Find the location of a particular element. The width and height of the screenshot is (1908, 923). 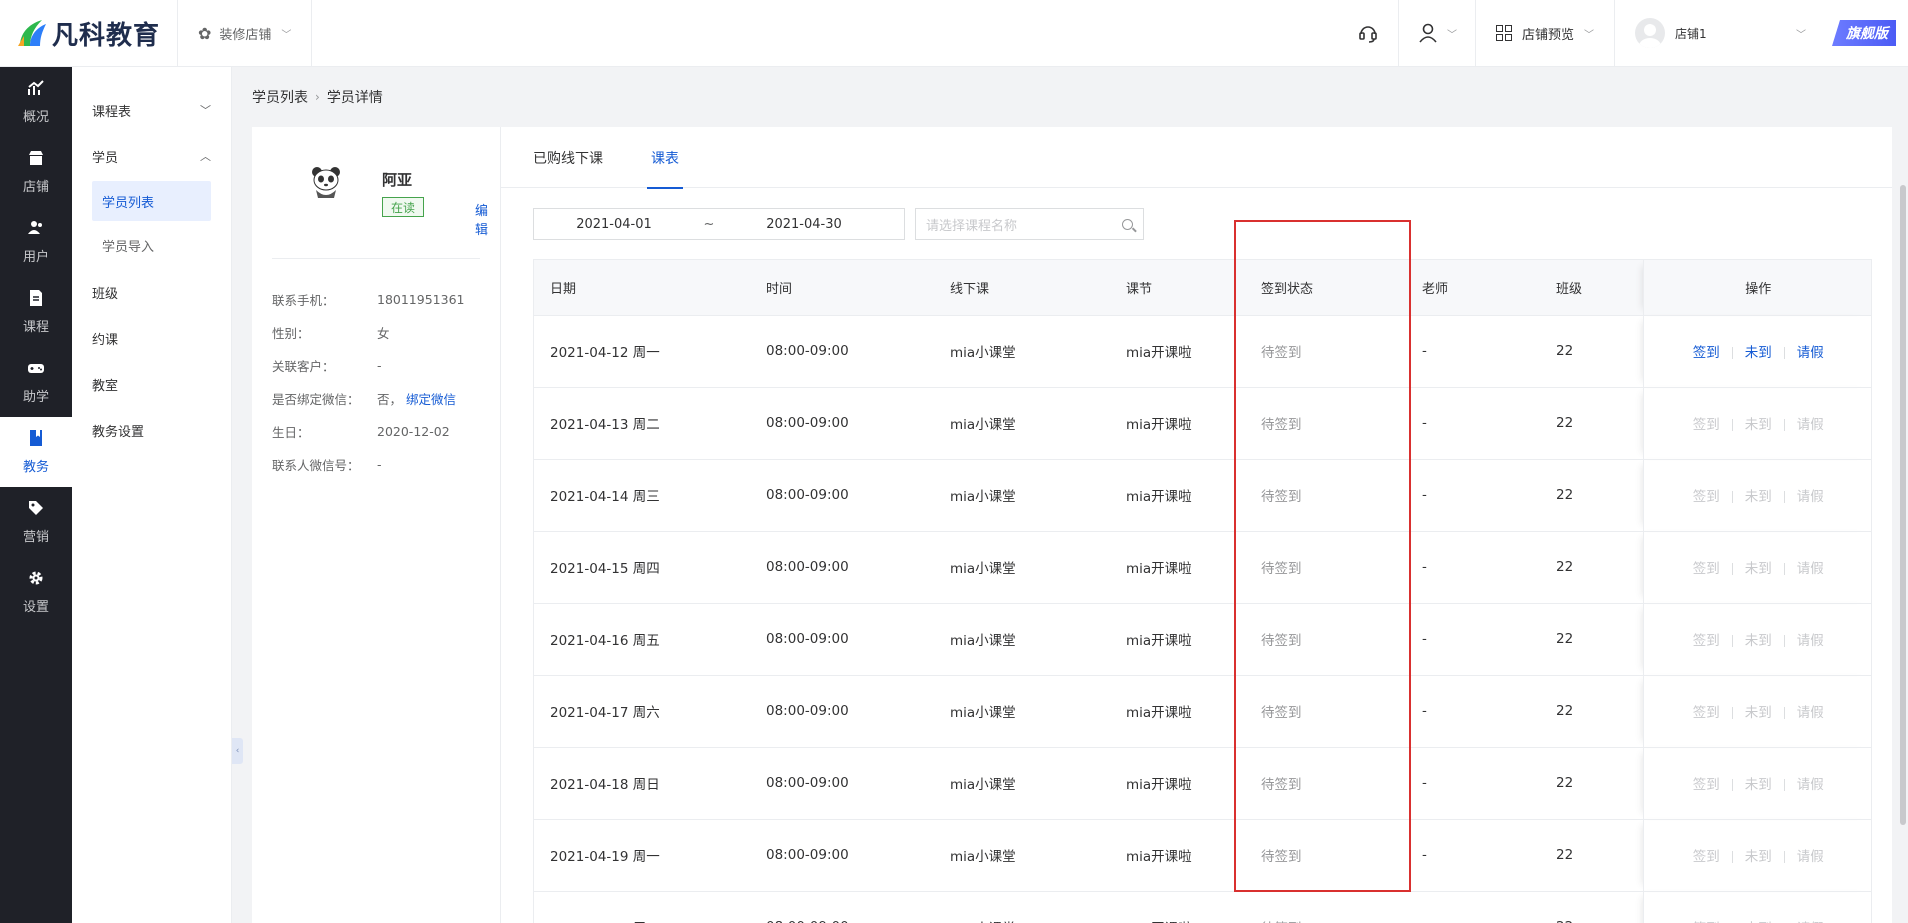

edit-student-link: 编辑 is located at coordinates (481, 219).